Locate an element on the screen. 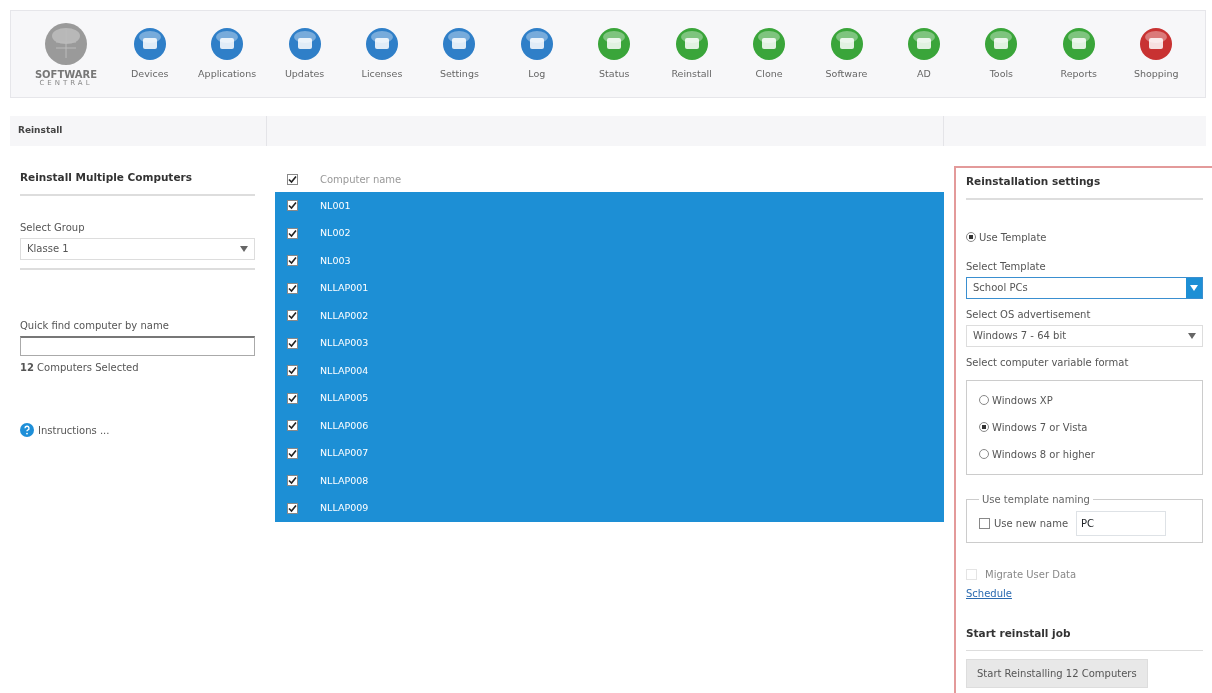  toolbar-button: Status is located at coordinates (614, 54).